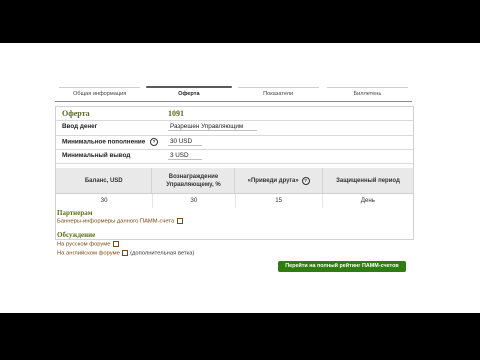 The width and height of the screenshot is (480, 360). What do you see at coordinates (162, 253) in the screenshot?
I see `forum-link-note: (дополнительная ветка)` at bounding box center [162, 253].